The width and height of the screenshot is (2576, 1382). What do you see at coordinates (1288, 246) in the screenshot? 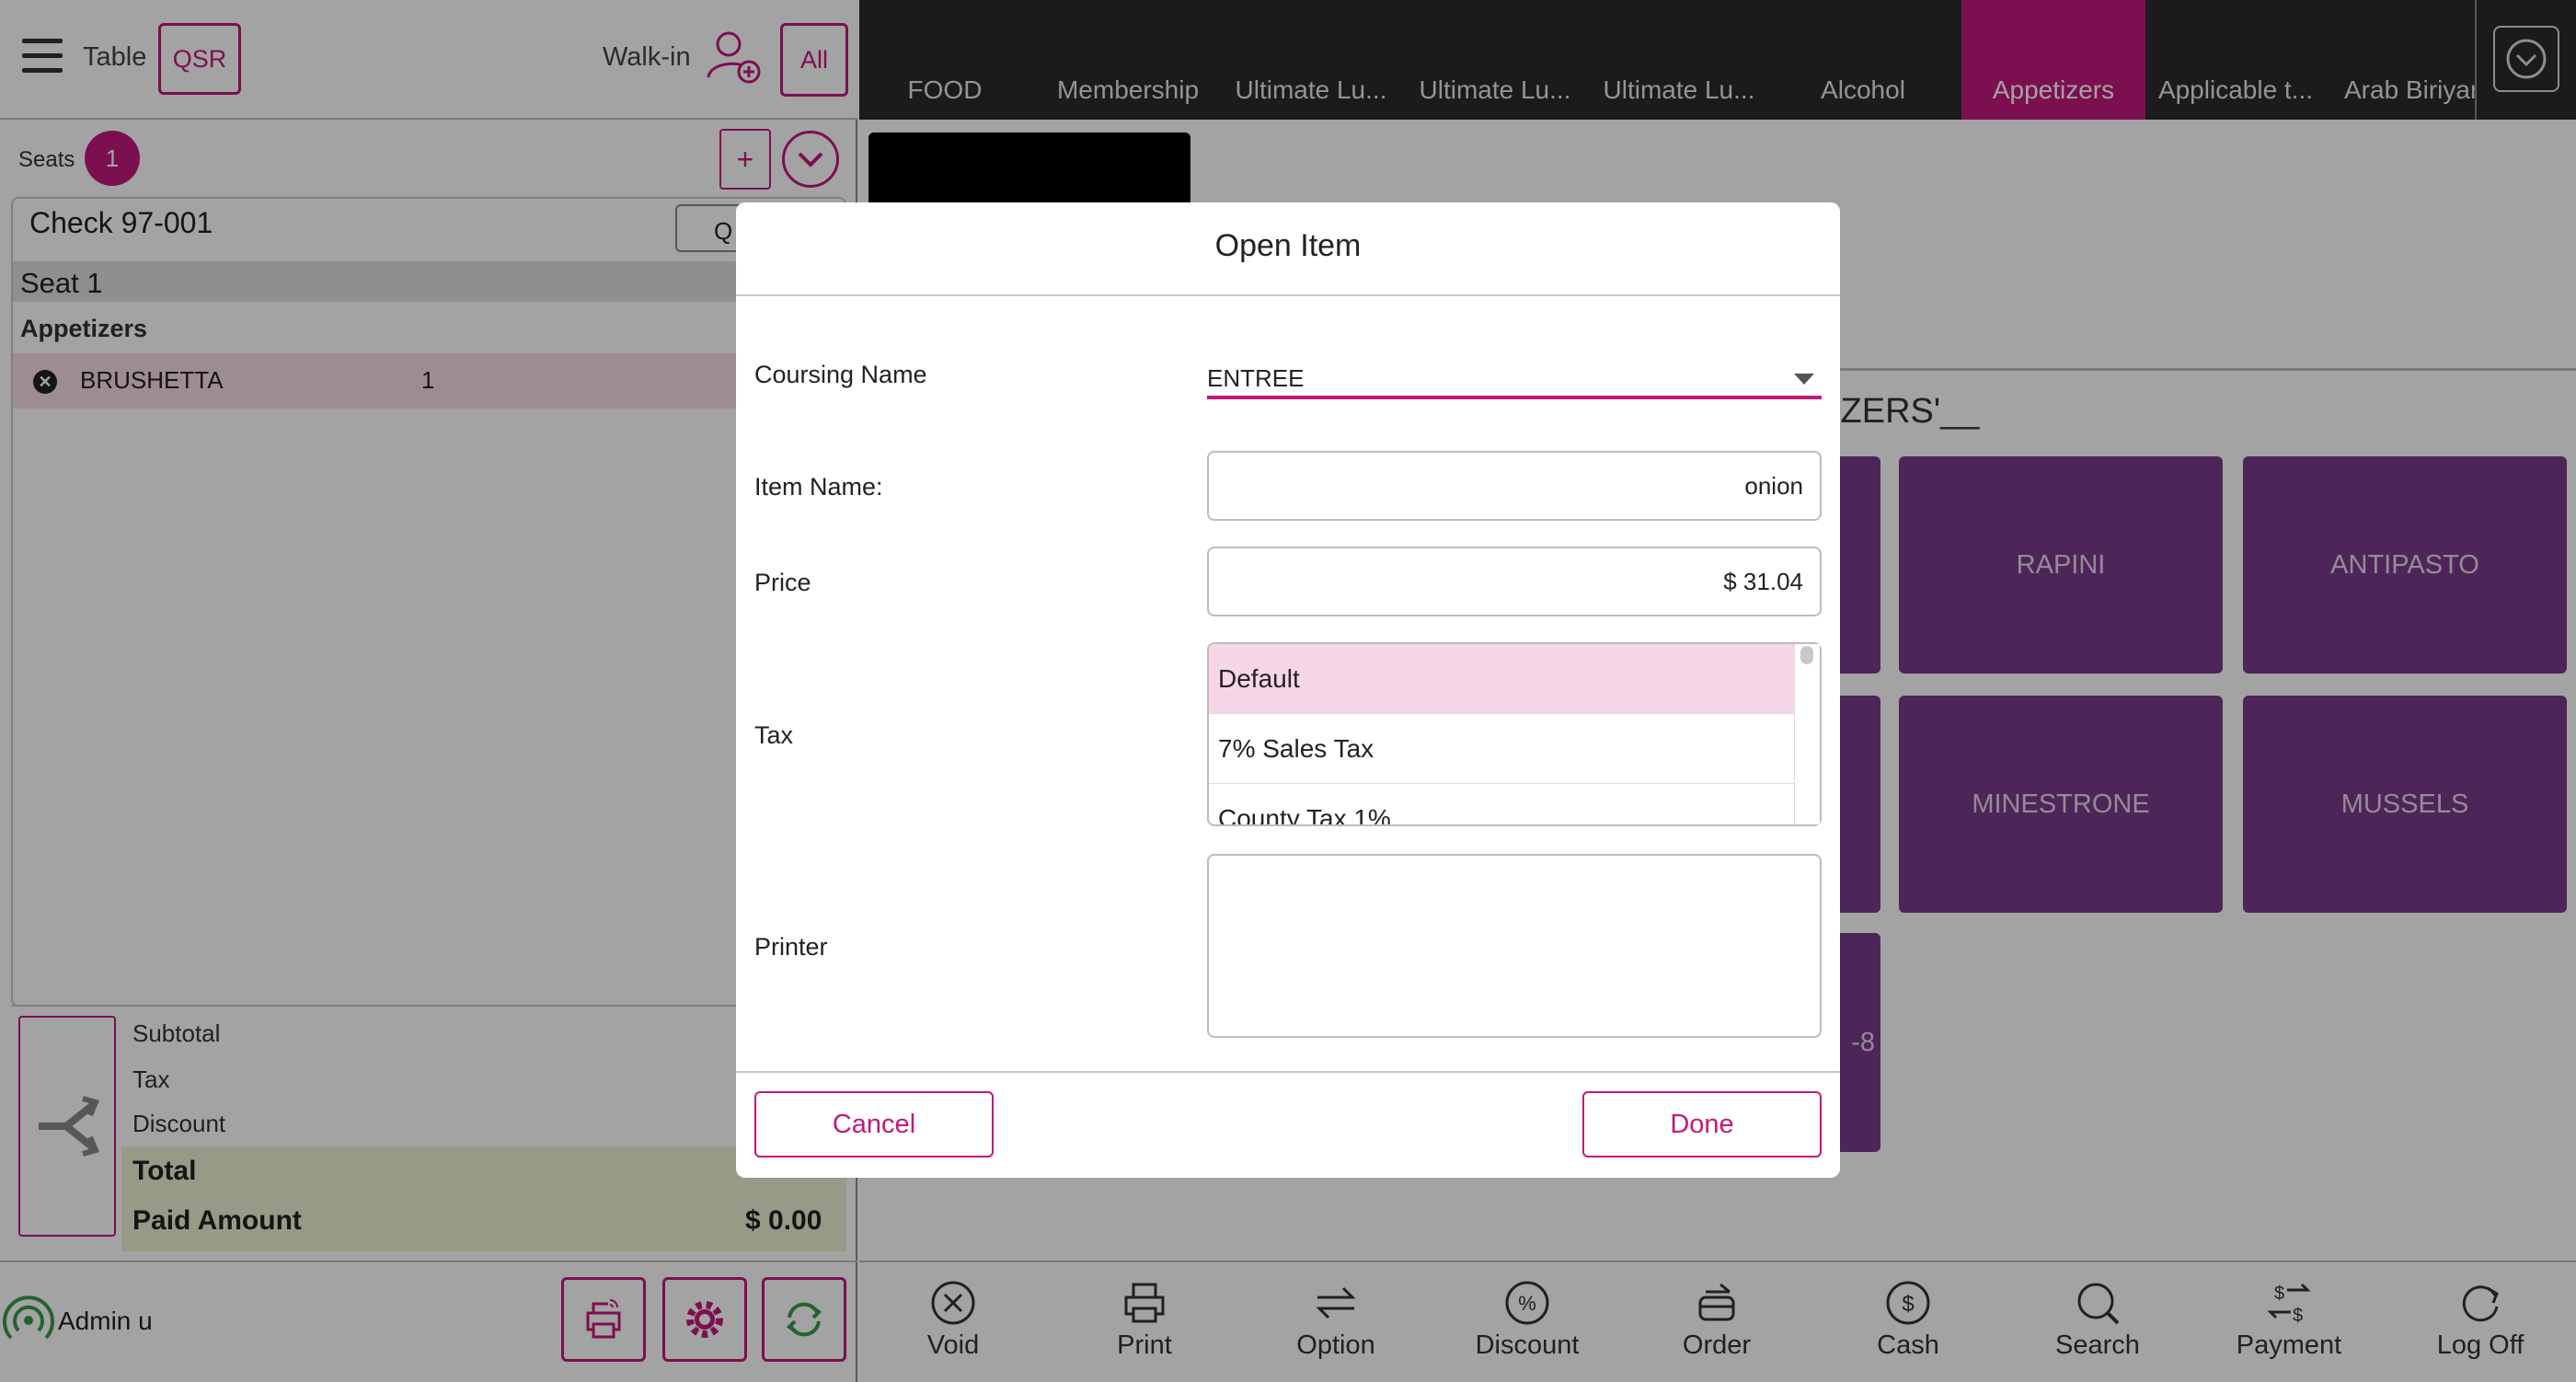
I see `dialog-title: Open Item` at bounding box center [1288, 246].